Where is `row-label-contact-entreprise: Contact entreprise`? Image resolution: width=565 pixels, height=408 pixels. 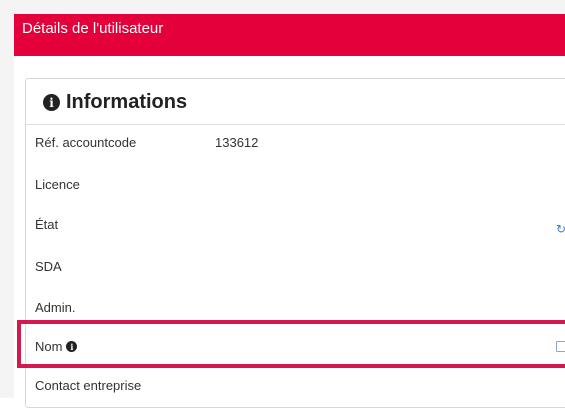 row-label-contact-entreprise: Contact entreprise is located at coordinates (88, 385).